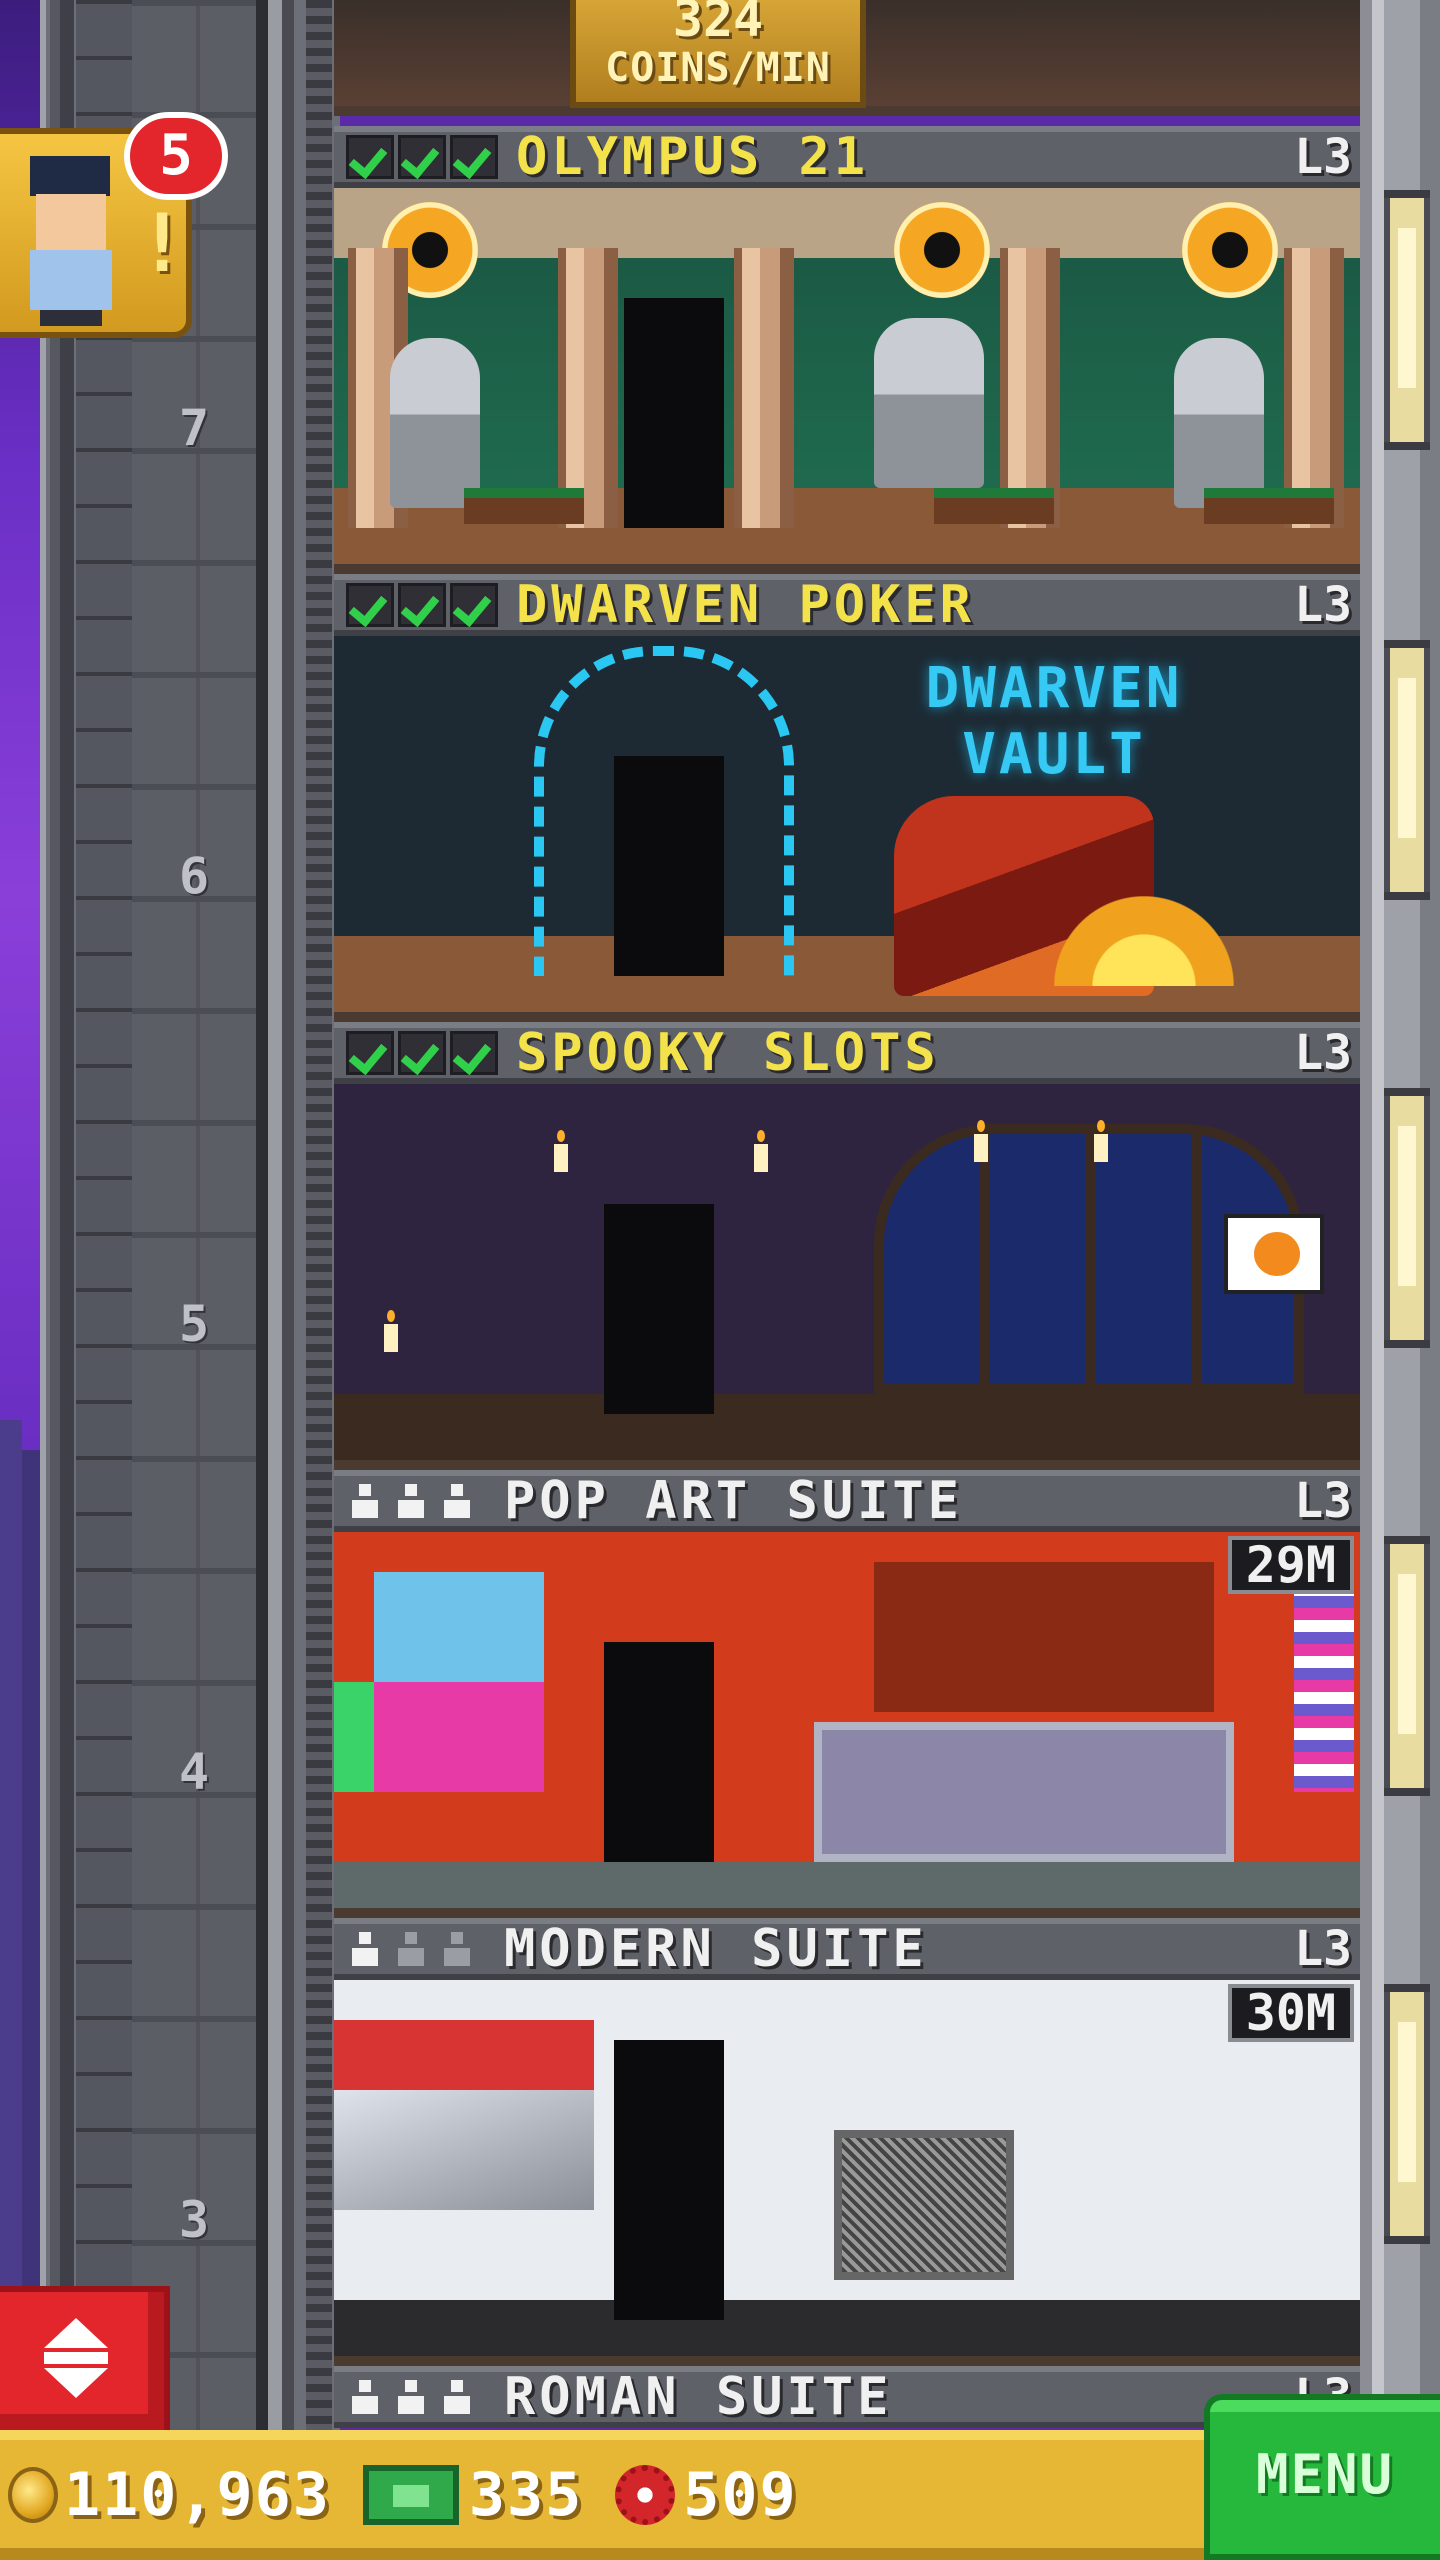  Describe the element at coordinates (76, 2383) in the screenshot. I see `arrow-down-icon` at that location.